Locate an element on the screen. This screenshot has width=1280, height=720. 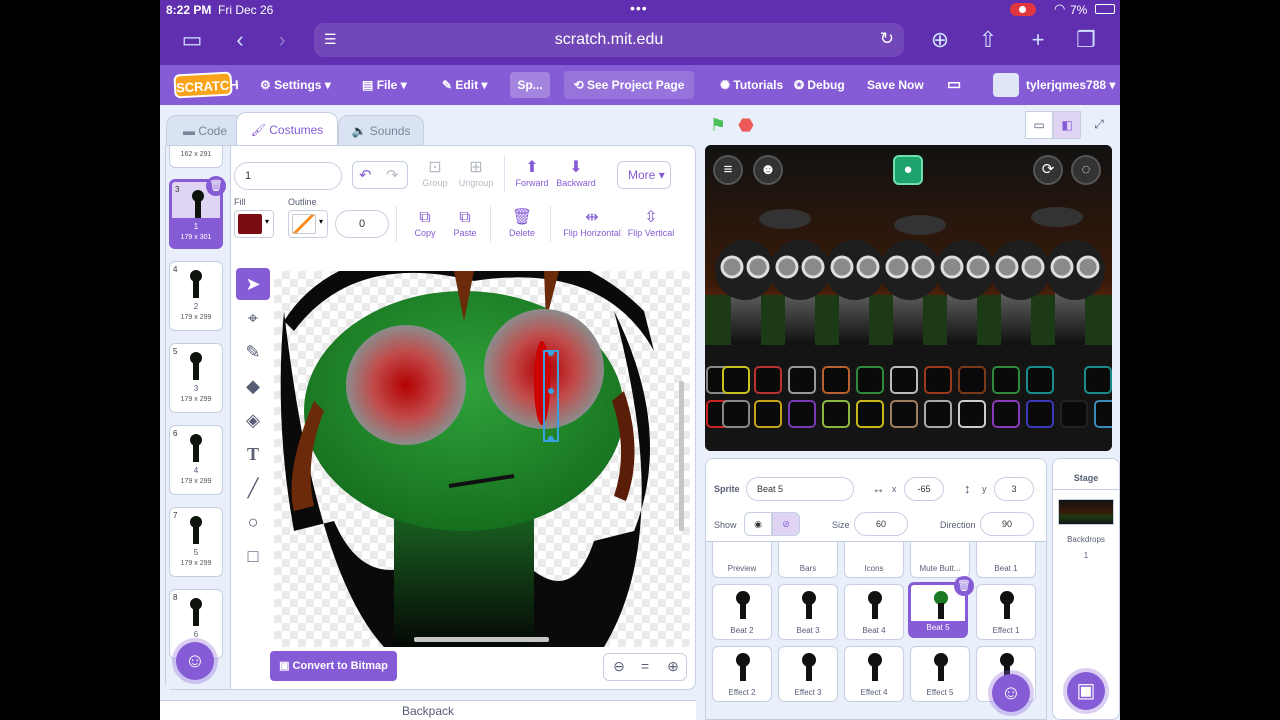
choose-backdrop-icon: ▣ is located at coordinates (1086, 691).